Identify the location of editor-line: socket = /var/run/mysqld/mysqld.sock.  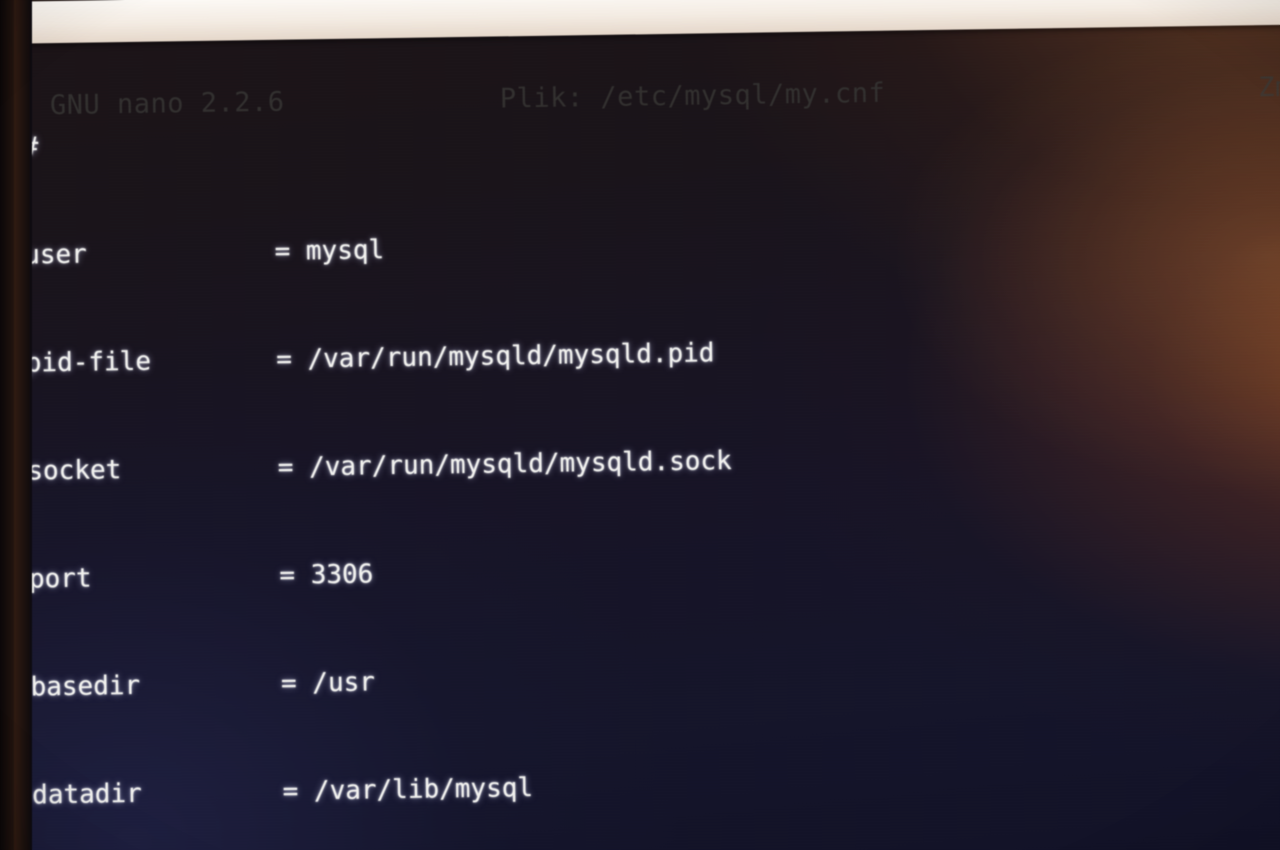
(379, 466).